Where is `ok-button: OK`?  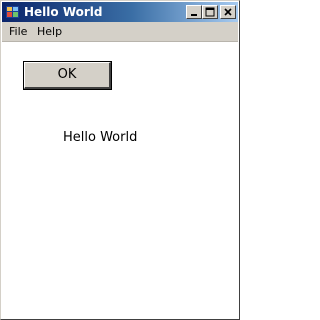
ok-button: OK is located at coordinates (67, 75).